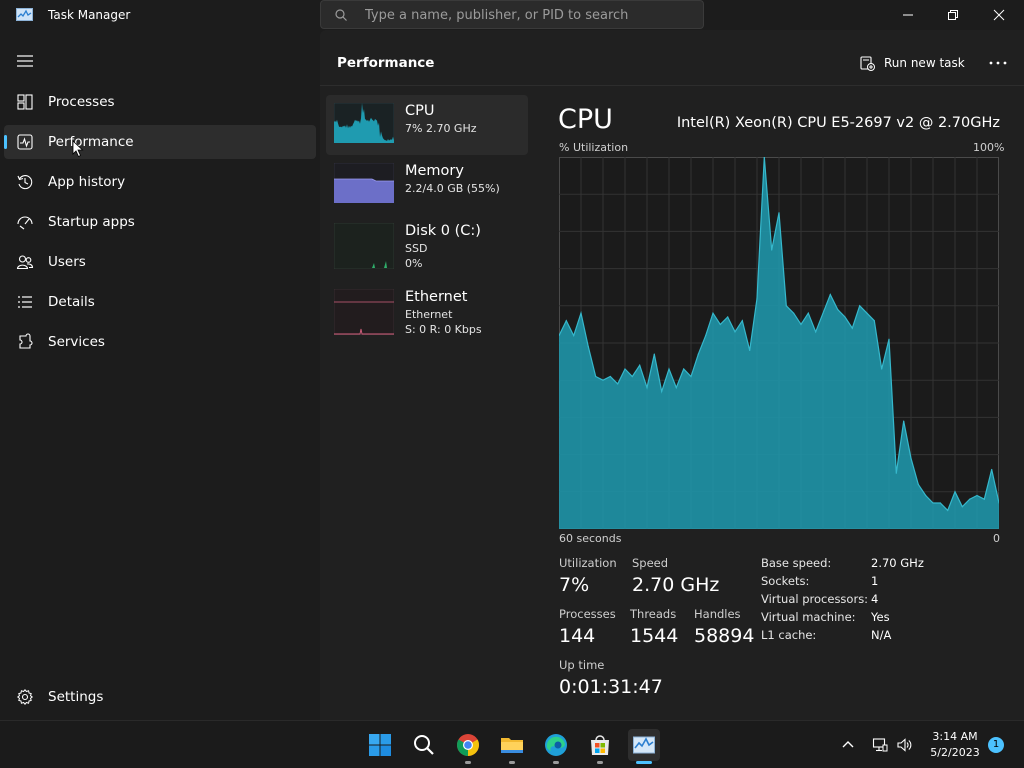 The height and width of the screenshot is (768, 1024). Describe the element at coordinates (908, 15) in the screenshot. I see `minimize-button` at that location.